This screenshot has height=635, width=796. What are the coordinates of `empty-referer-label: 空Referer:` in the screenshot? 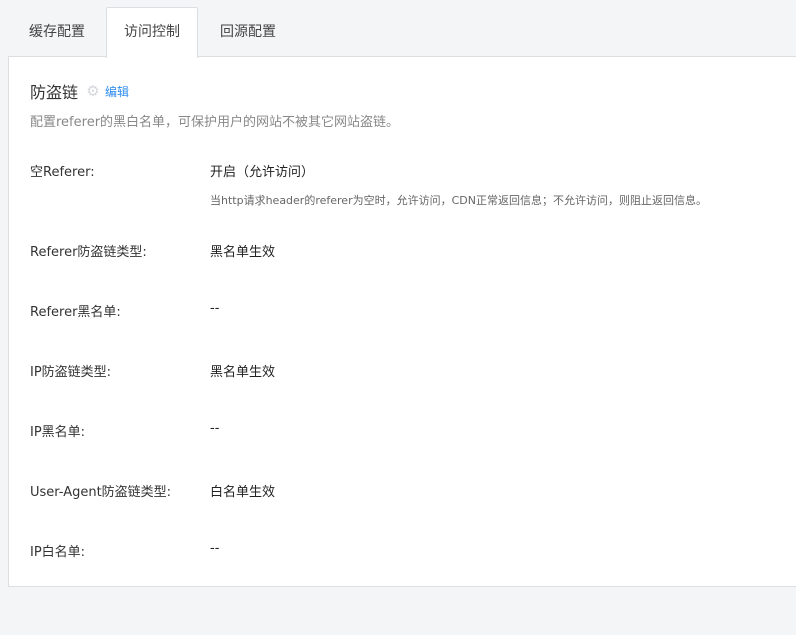 It's located at (62, 172).